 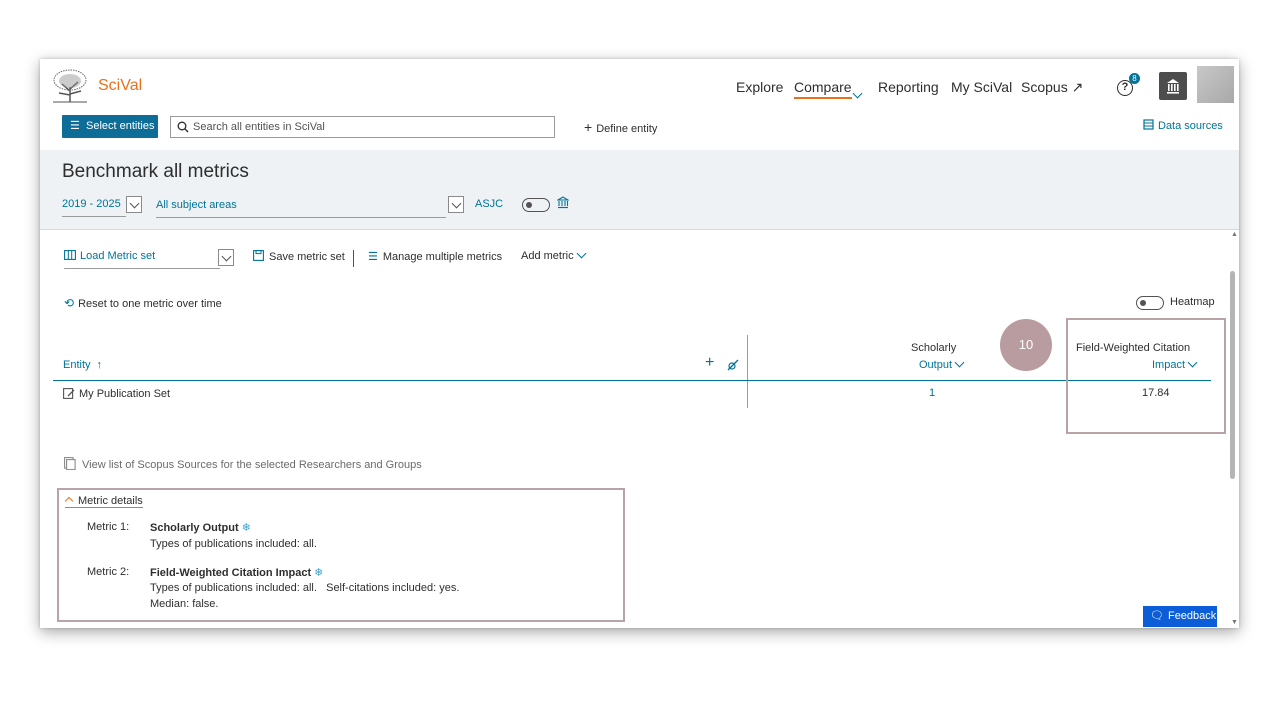 What do you see at coordinates (373, 257) in the screenshot?
I see `bulleted-list-icon: ☰` at bounding box center [373, 257].